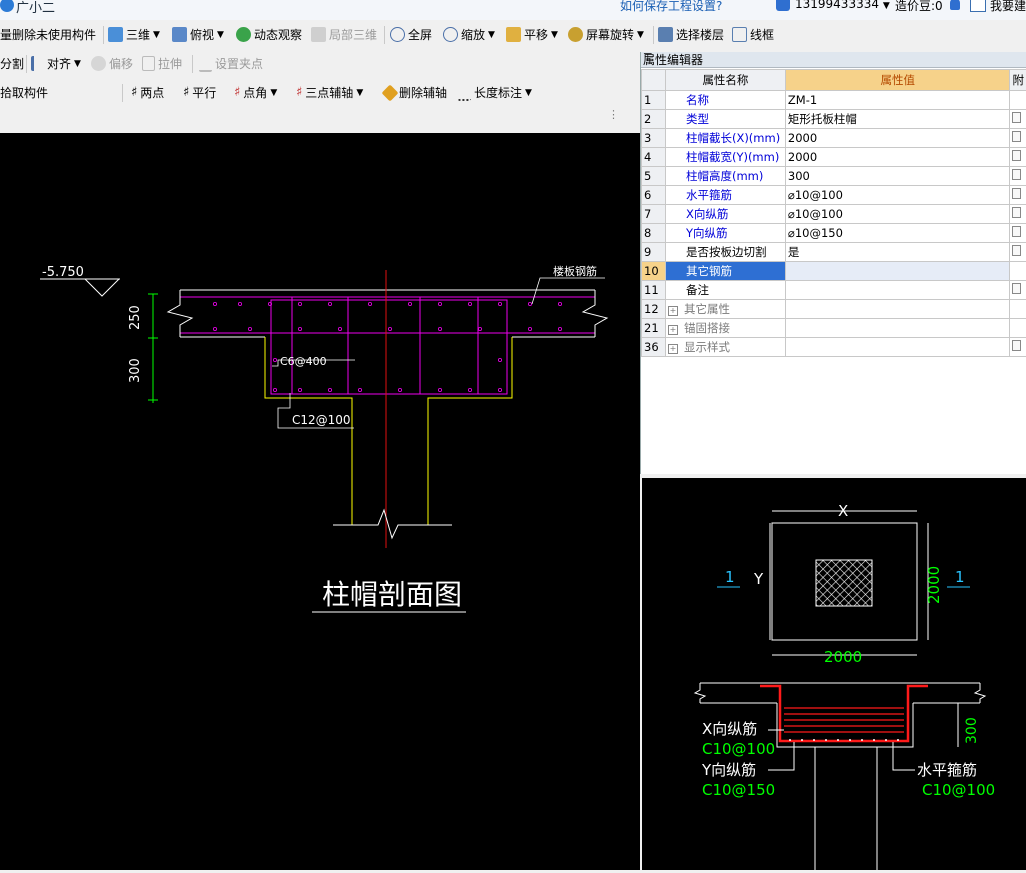 This screenshot has height=873, width=1026. What do you see at coordinates (897, 233) in the screenshot?
I see `property-value-cell: ⌀10@150` at bounding box center [897, 233].